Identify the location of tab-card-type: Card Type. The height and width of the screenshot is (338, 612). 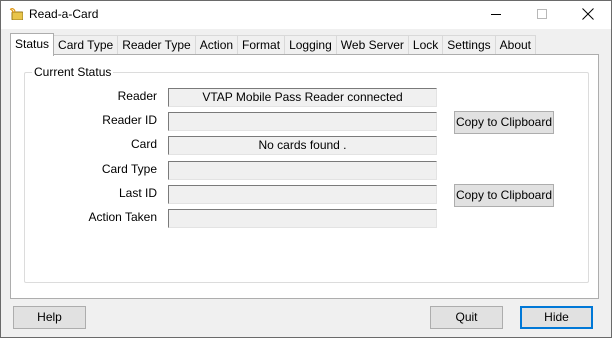
(86, 45).